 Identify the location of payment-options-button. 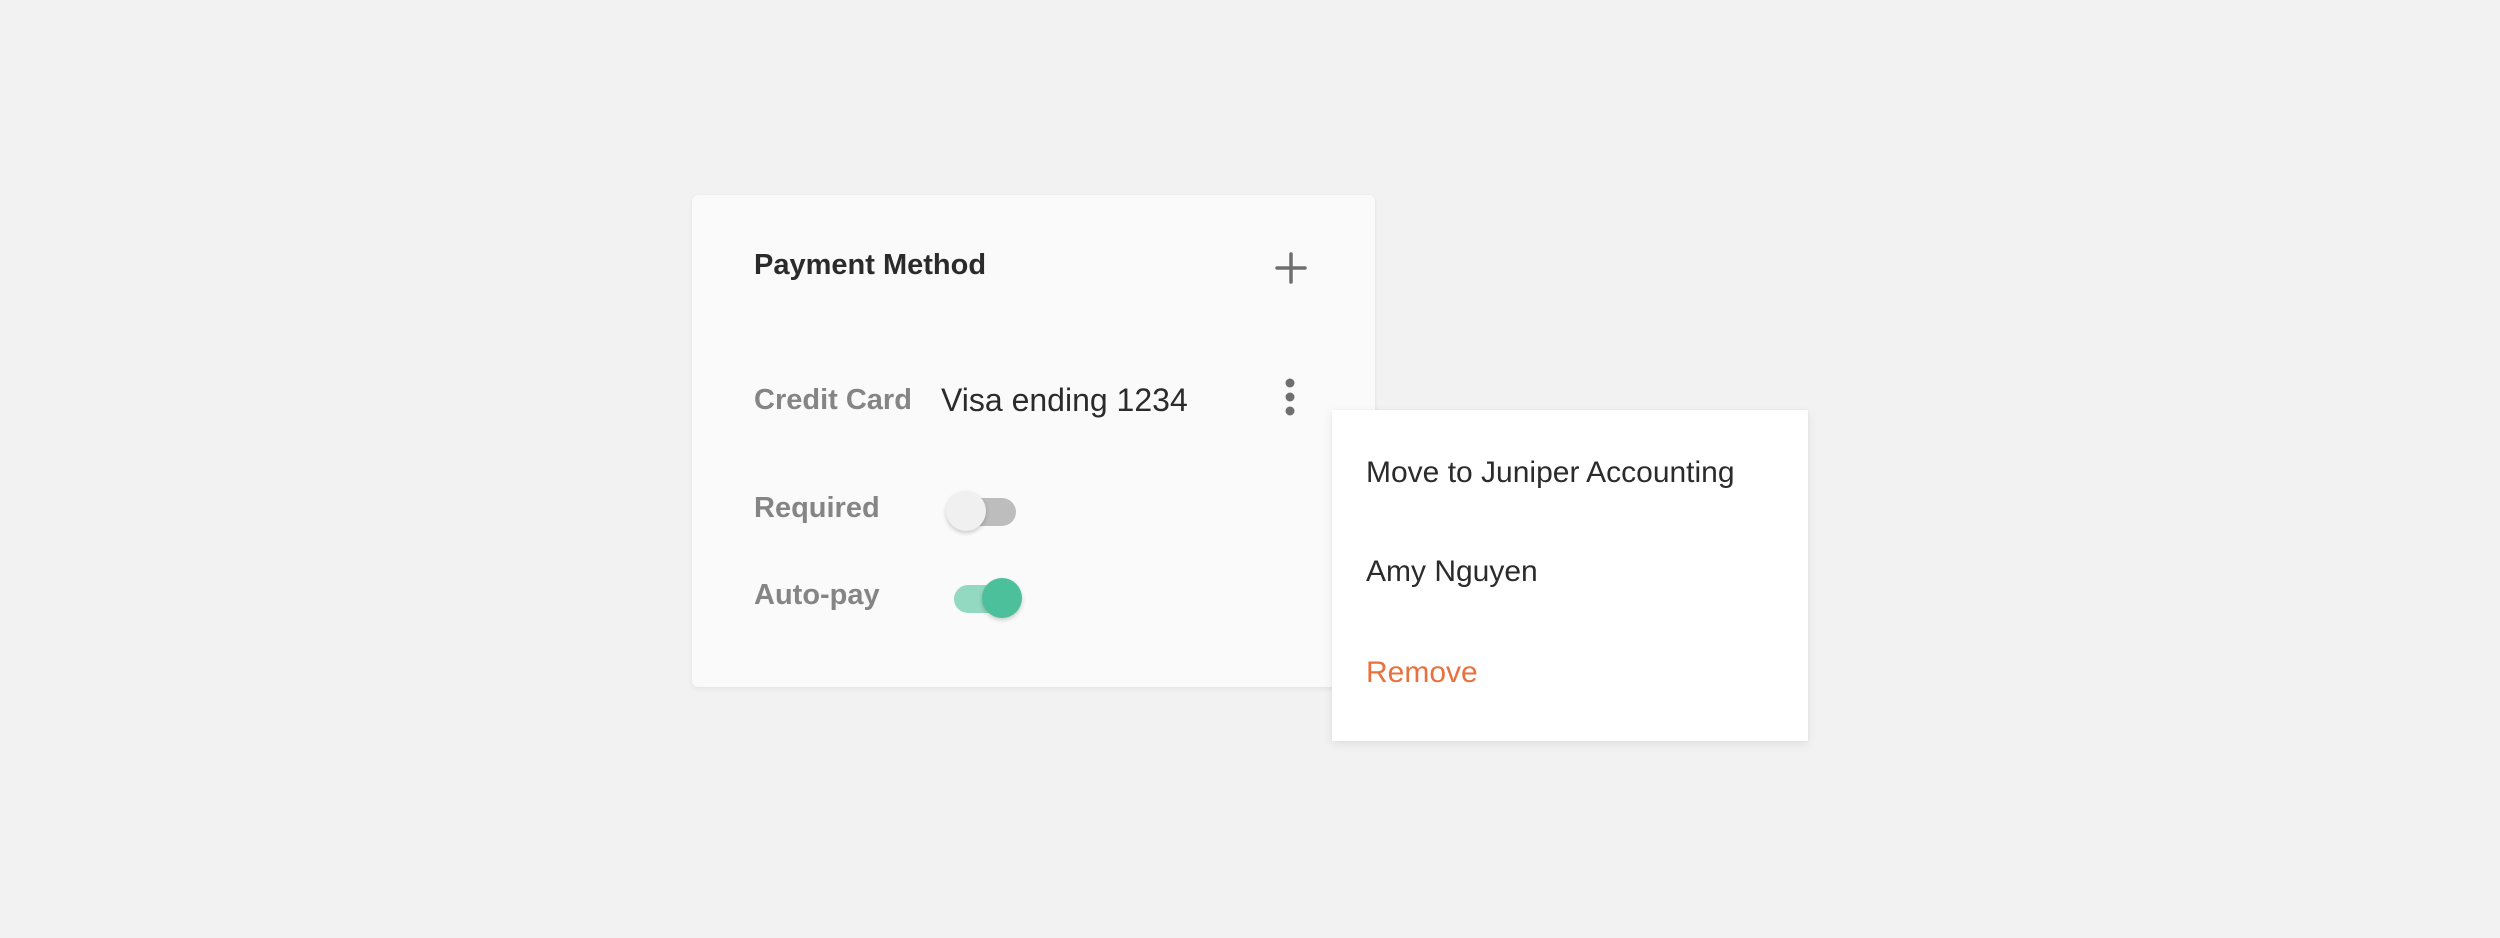
(1290, 397).